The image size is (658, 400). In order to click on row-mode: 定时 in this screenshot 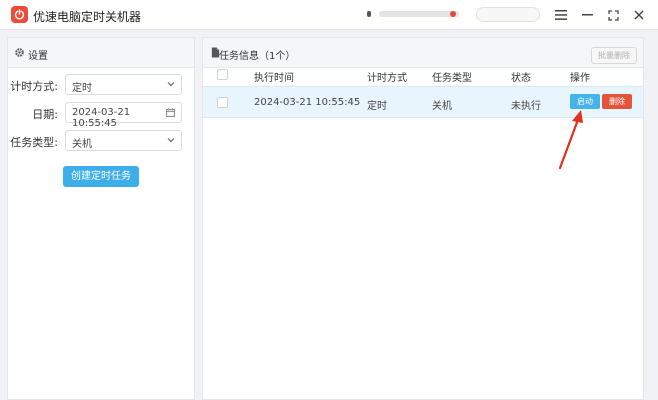, I will do `click(377, 106)`.